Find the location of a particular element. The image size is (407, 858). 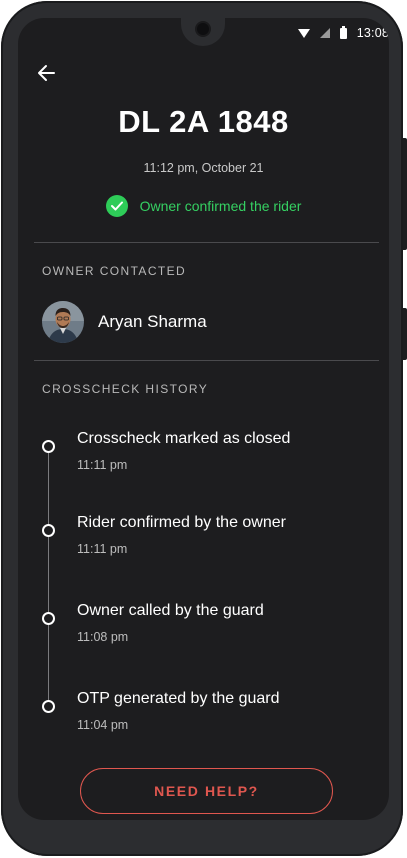

avatar is located at coordinates (63, 322).